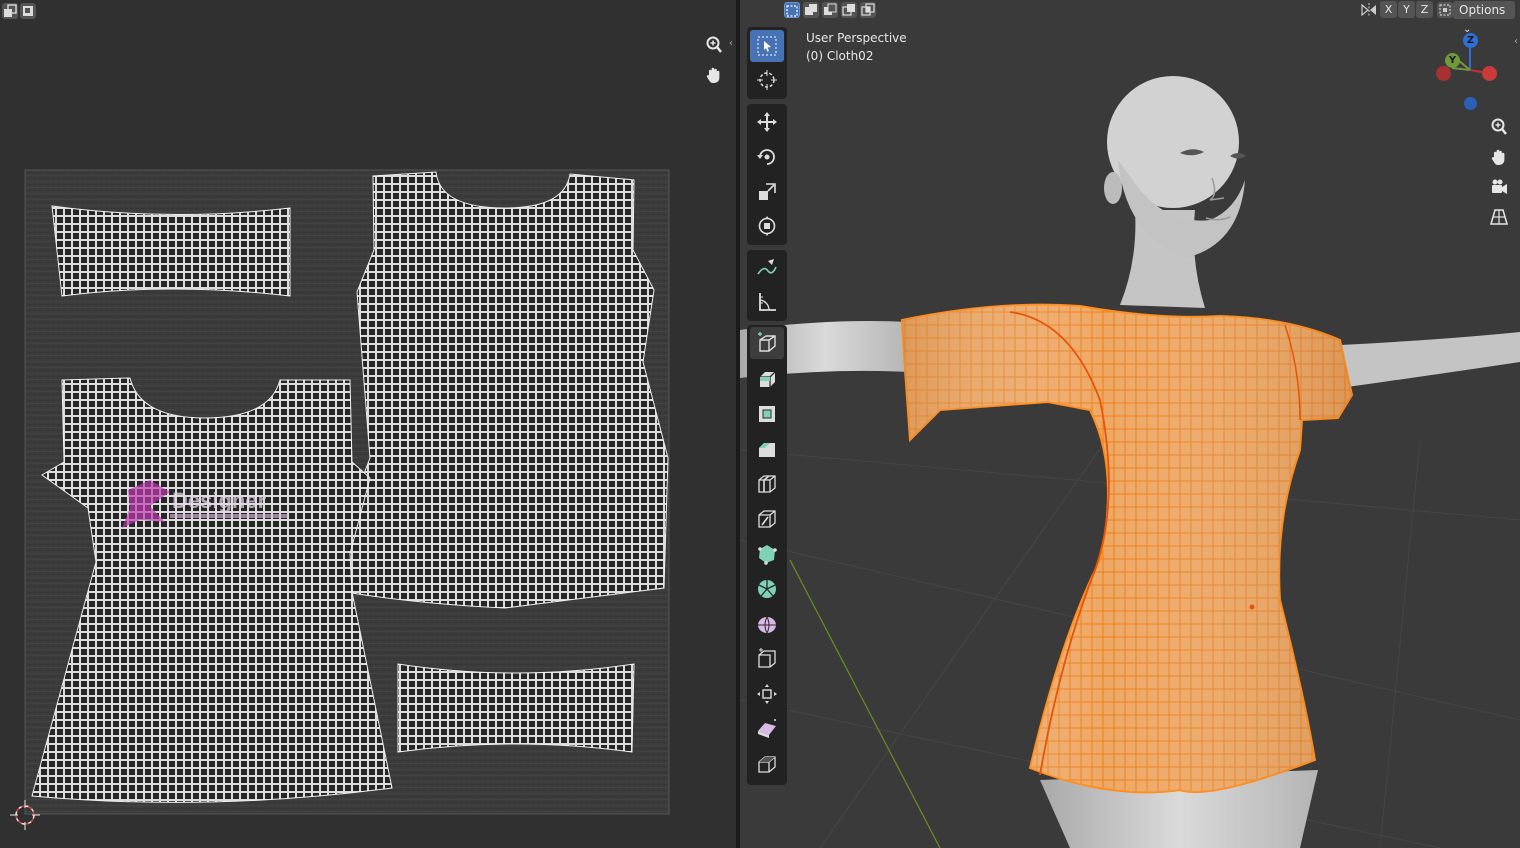 The image size is (1520, 848). Describe the element at coordinates (767, 268) in the screenshot. I see `annotate-icon` at that location.